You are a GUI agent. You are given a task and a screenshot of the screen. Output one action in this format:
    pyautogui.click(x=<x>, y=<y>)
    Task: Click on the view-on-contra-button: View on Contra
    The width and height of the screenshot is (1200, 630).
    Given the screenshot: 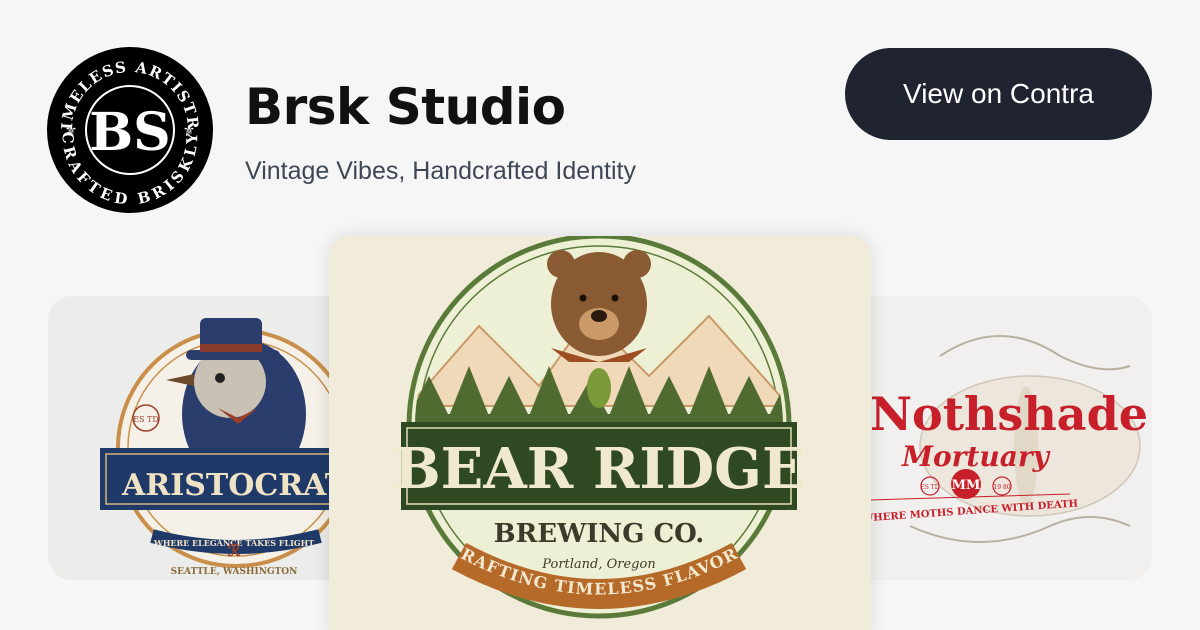 What is the action you would take?
    pyautogui.click(x=998, y=94)
    